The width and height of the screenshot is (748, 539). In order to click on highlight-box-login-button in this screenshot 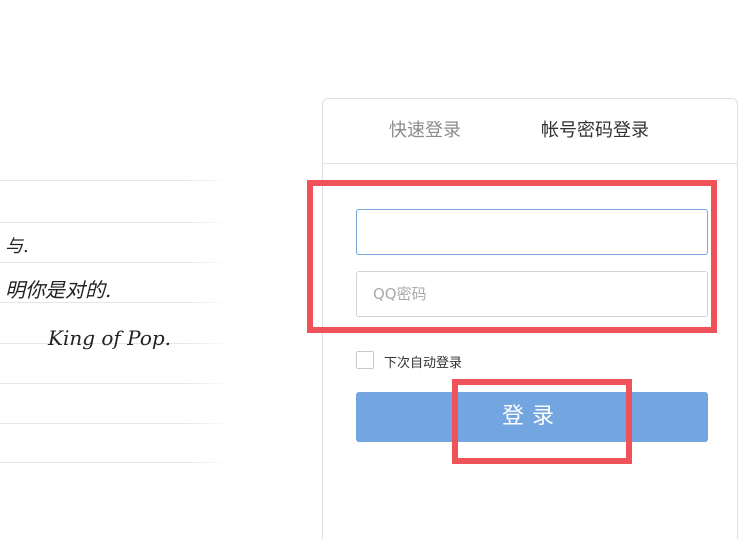, I will do `click(542, 421)`.